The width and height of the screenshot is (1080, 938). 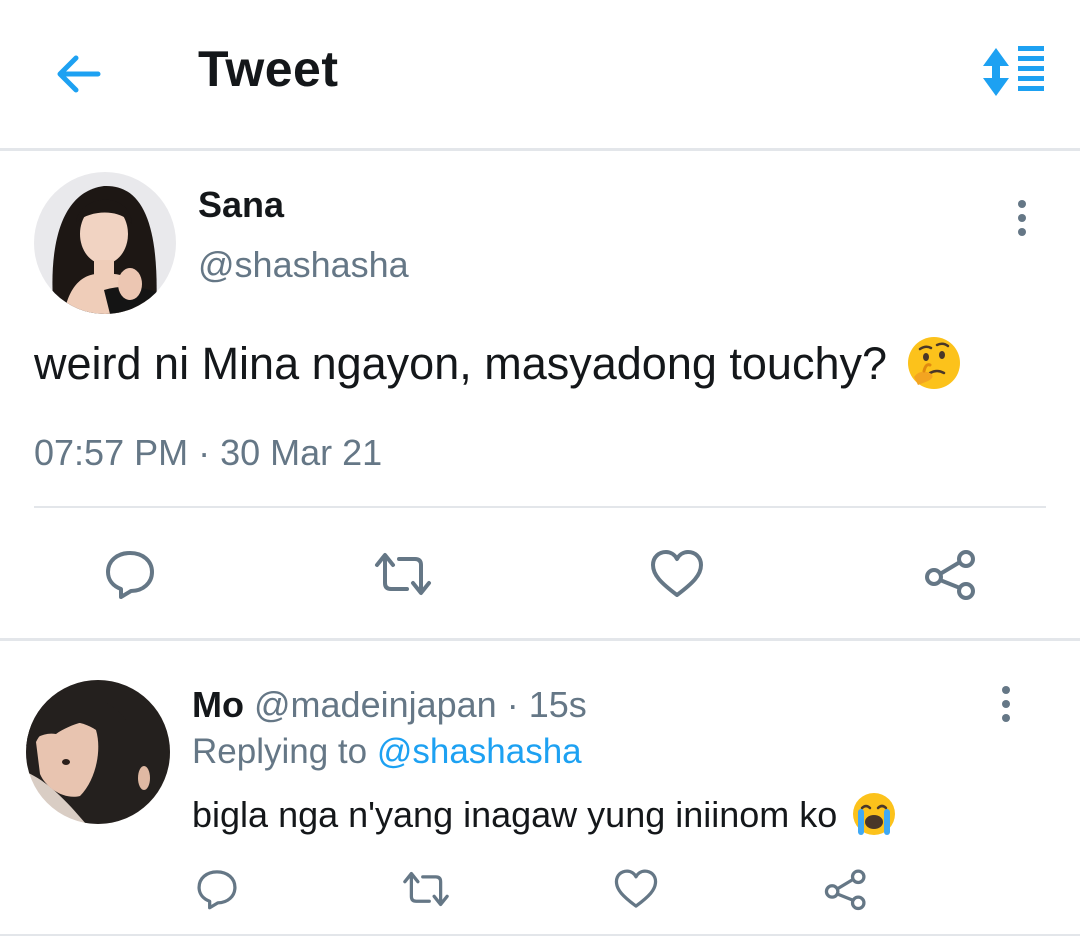 I want to click on reply-reply-button, so click(x=217, y=889).